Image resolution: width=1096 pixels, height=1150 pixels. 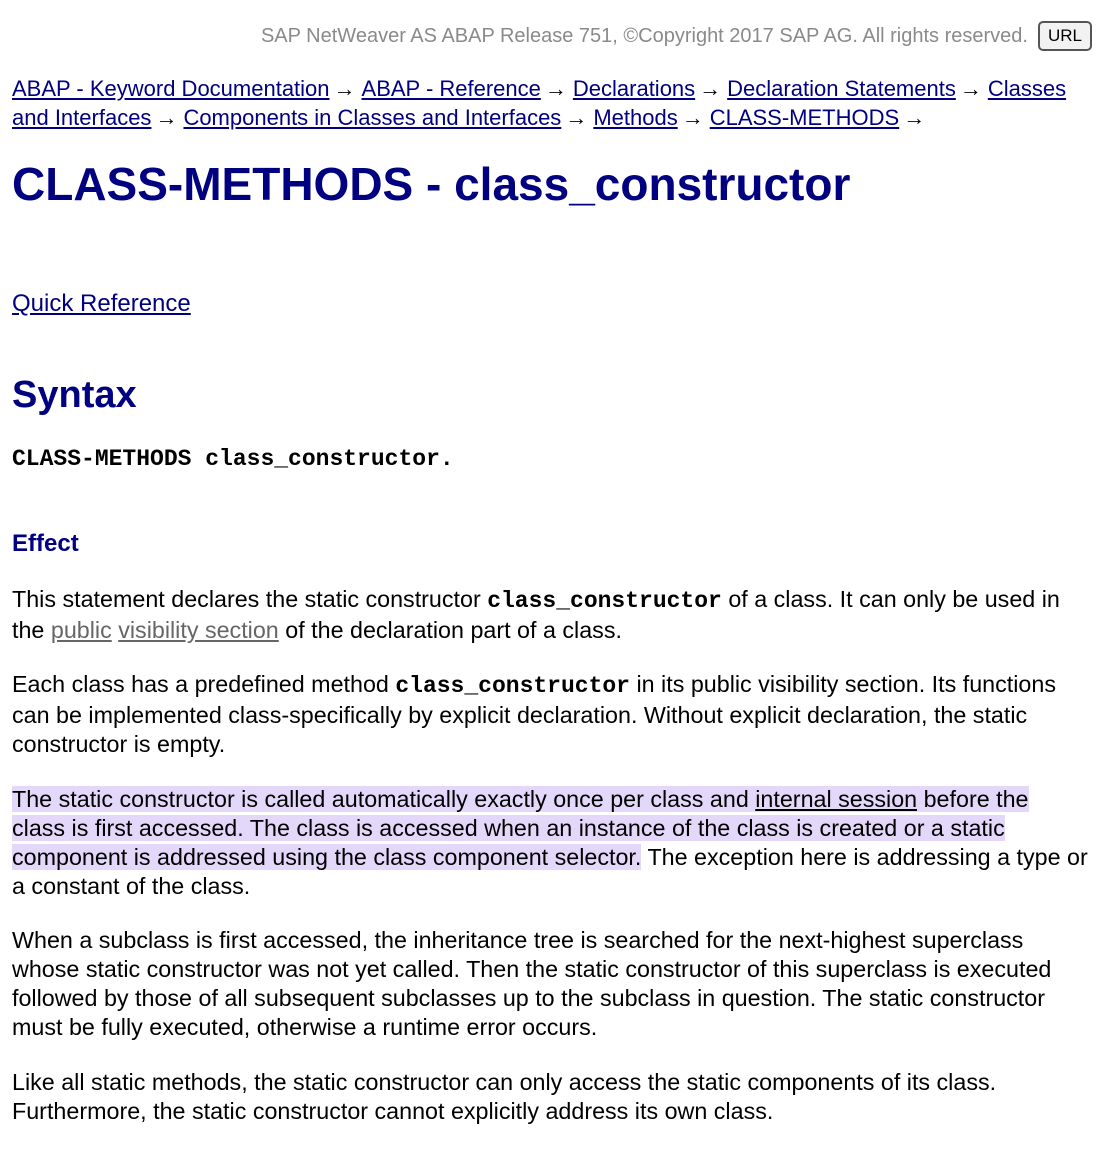 I want to click on effect-heading: Effect, so click(x=45, y=543).